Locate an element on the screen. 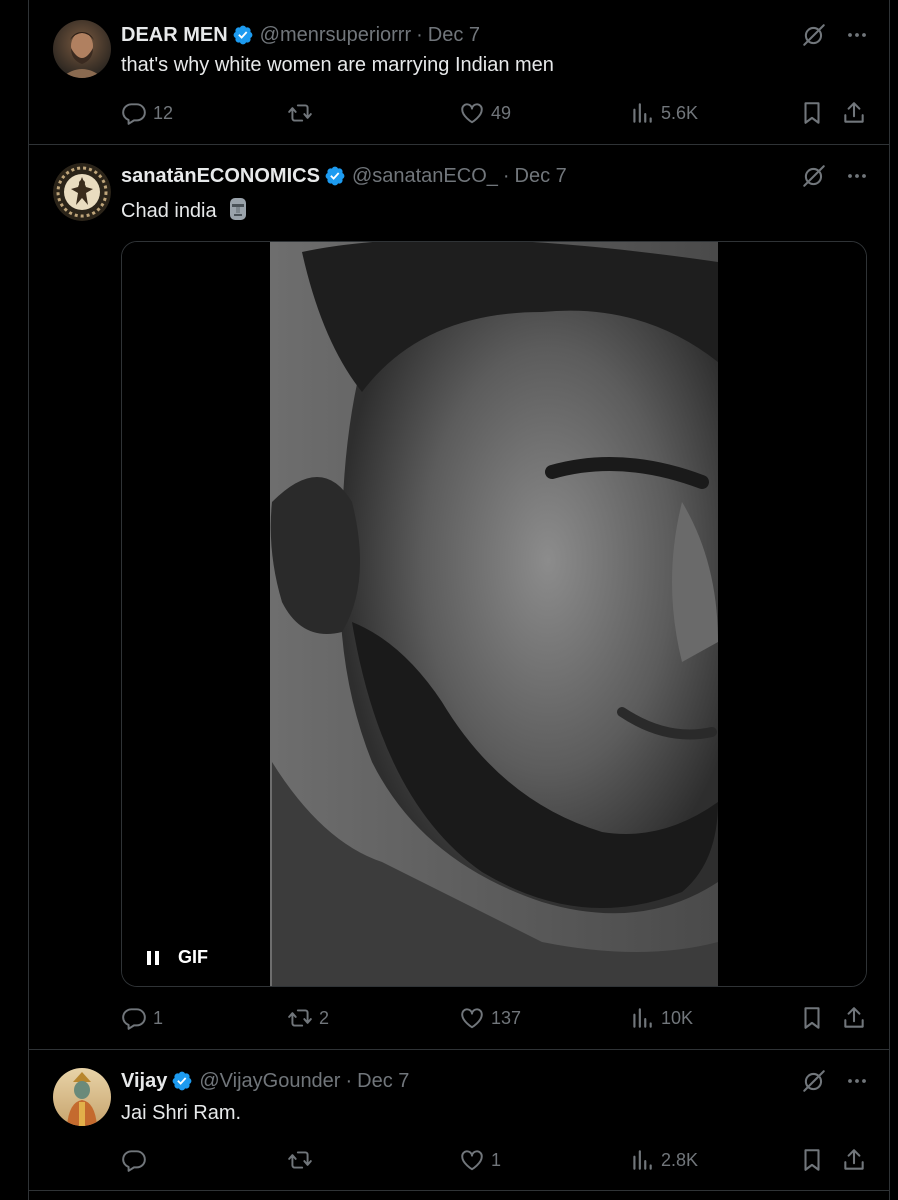  display-name: sanatānECONOMICS is located at coordinates (220, 176).